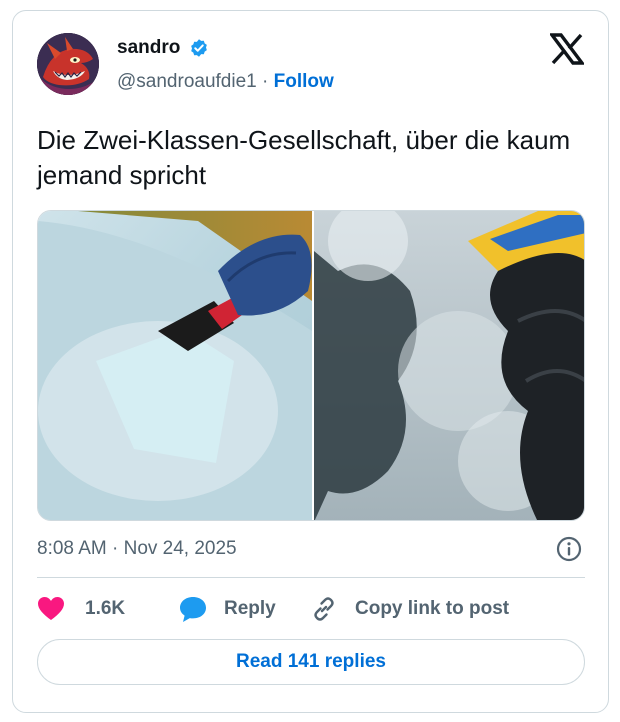 The width and height of the screenshot is (620, 722). Describe the element at coordinates (250, 608) in the screenshot. I see `reply-label: Reply` at that location.